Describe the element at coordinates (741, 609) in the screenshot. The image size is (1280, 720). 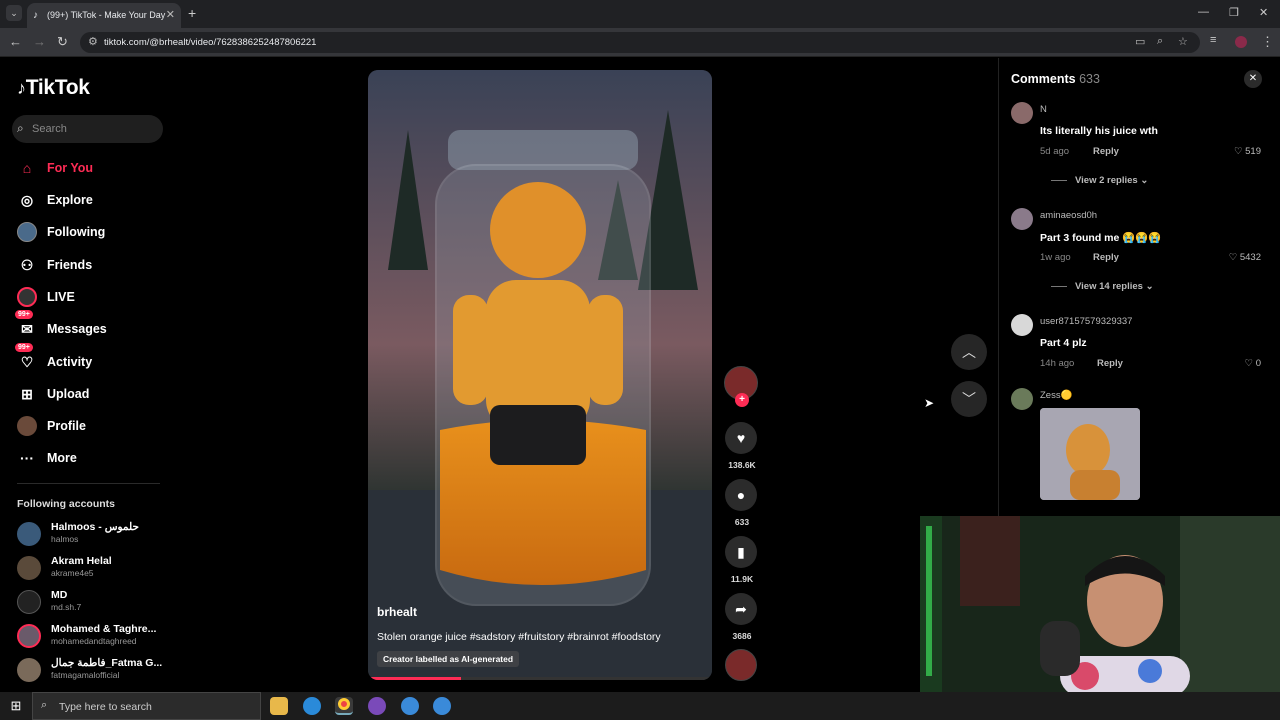
I see `share-button: ➦` at that location.